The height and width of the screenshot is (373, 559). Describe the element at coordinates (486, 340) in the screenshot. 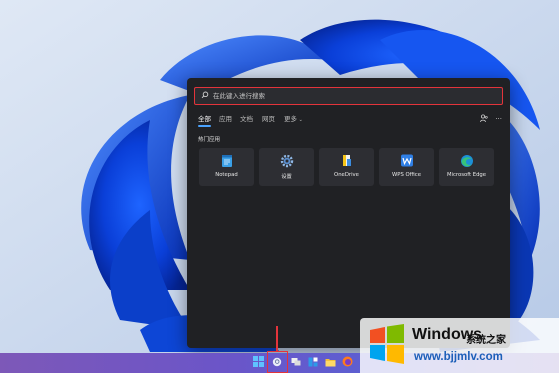

I see `watermark-subtitle: 系统之家` at that location.